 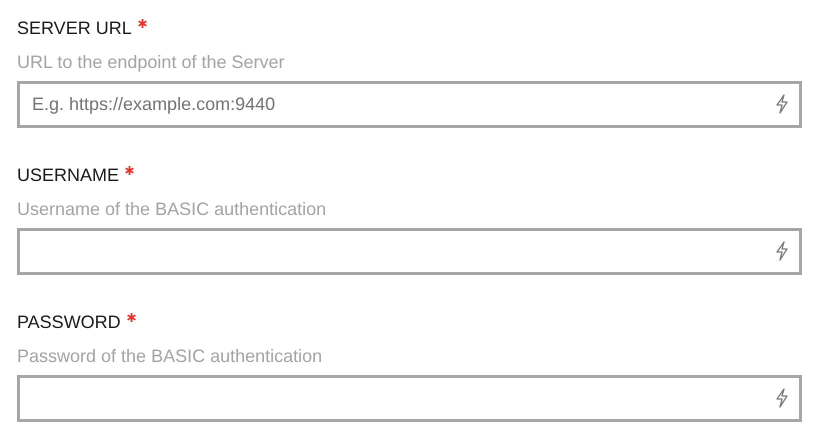 What do you see at coordinates (68, 175) in the screenshot?
I see `field-label: USERNAME` at bounding box center [68, 175].